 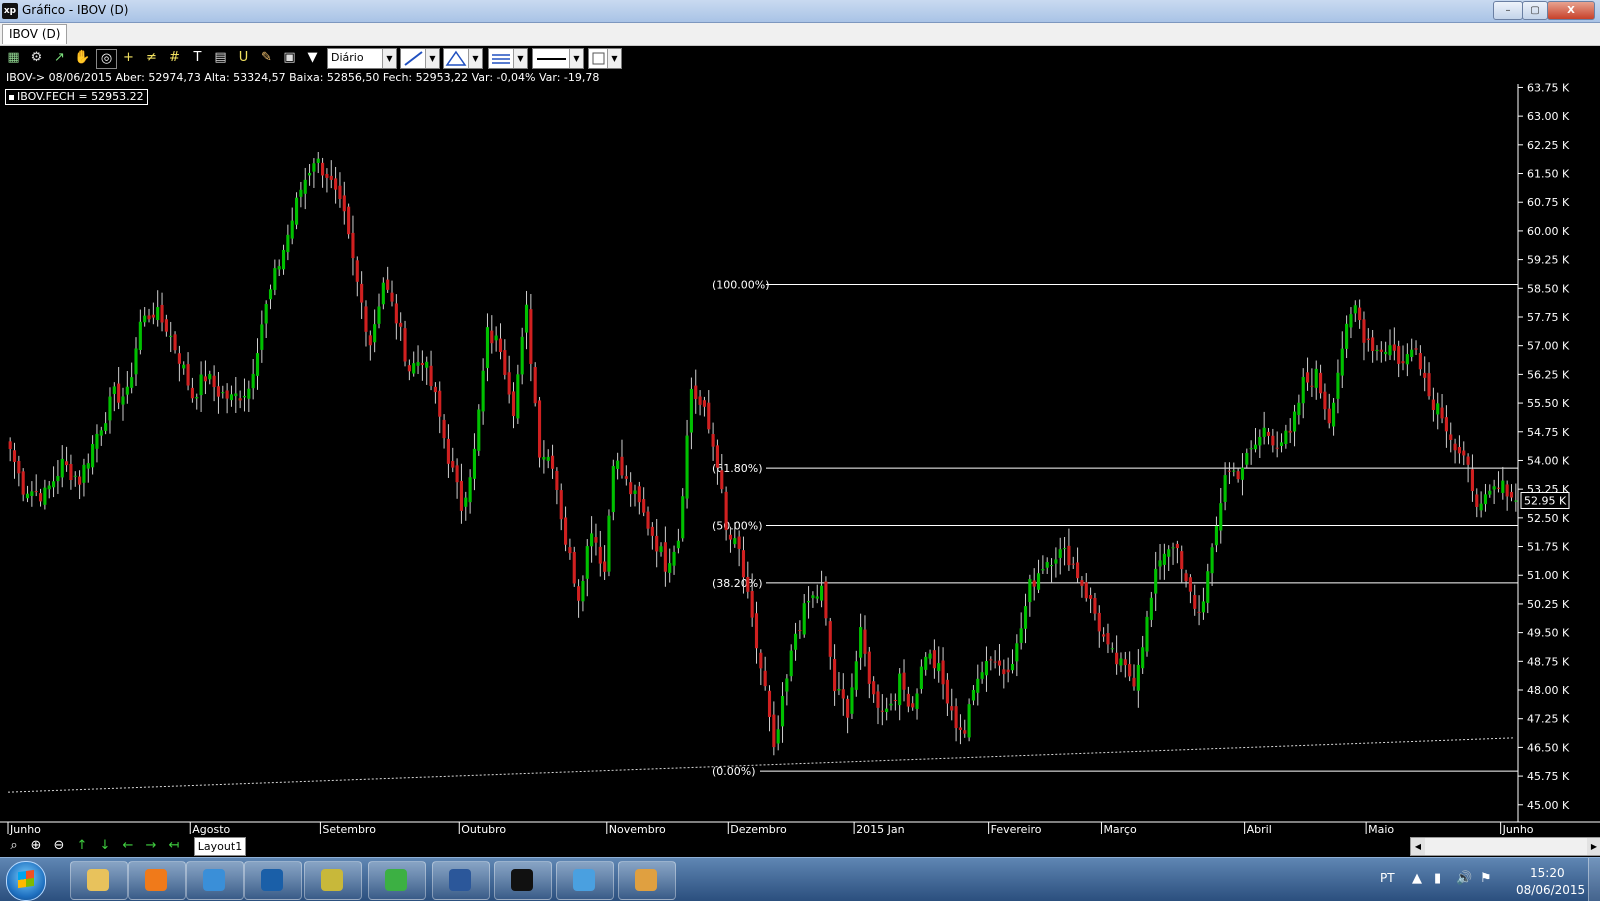 What do you see at coordinates (128, 845) in the screenshot?
I see `arrow-left-icon: ←` at bounding box center [128, 845].